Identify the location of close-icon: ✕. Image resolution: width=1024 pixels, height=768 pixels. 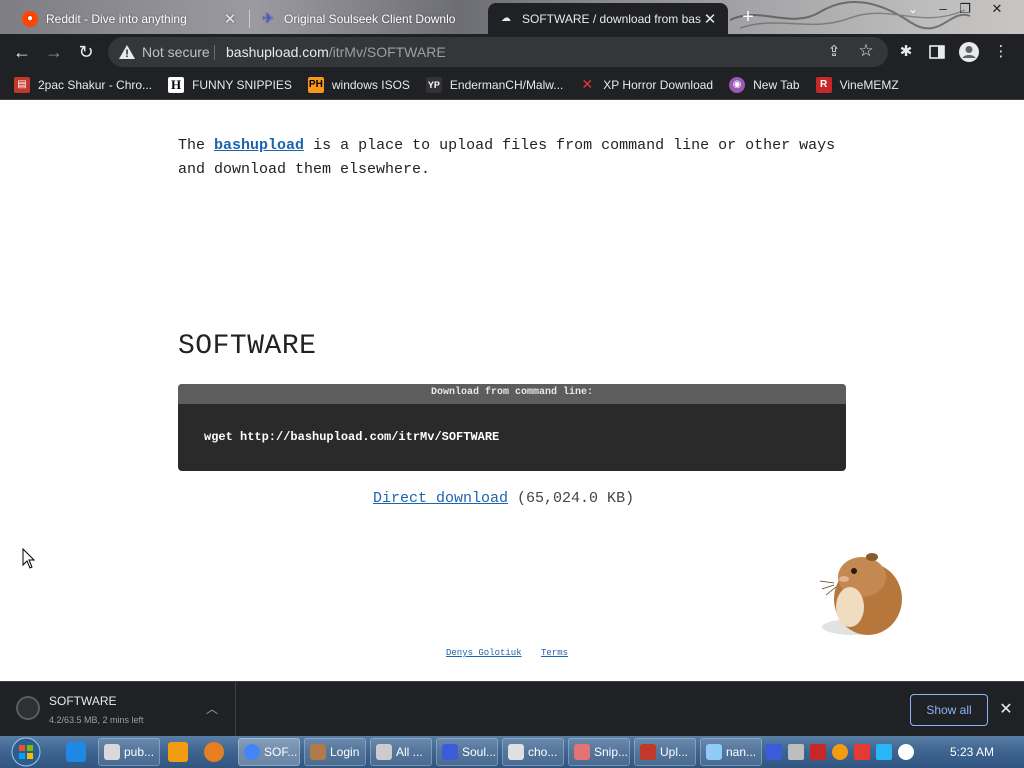
(1006, 710).